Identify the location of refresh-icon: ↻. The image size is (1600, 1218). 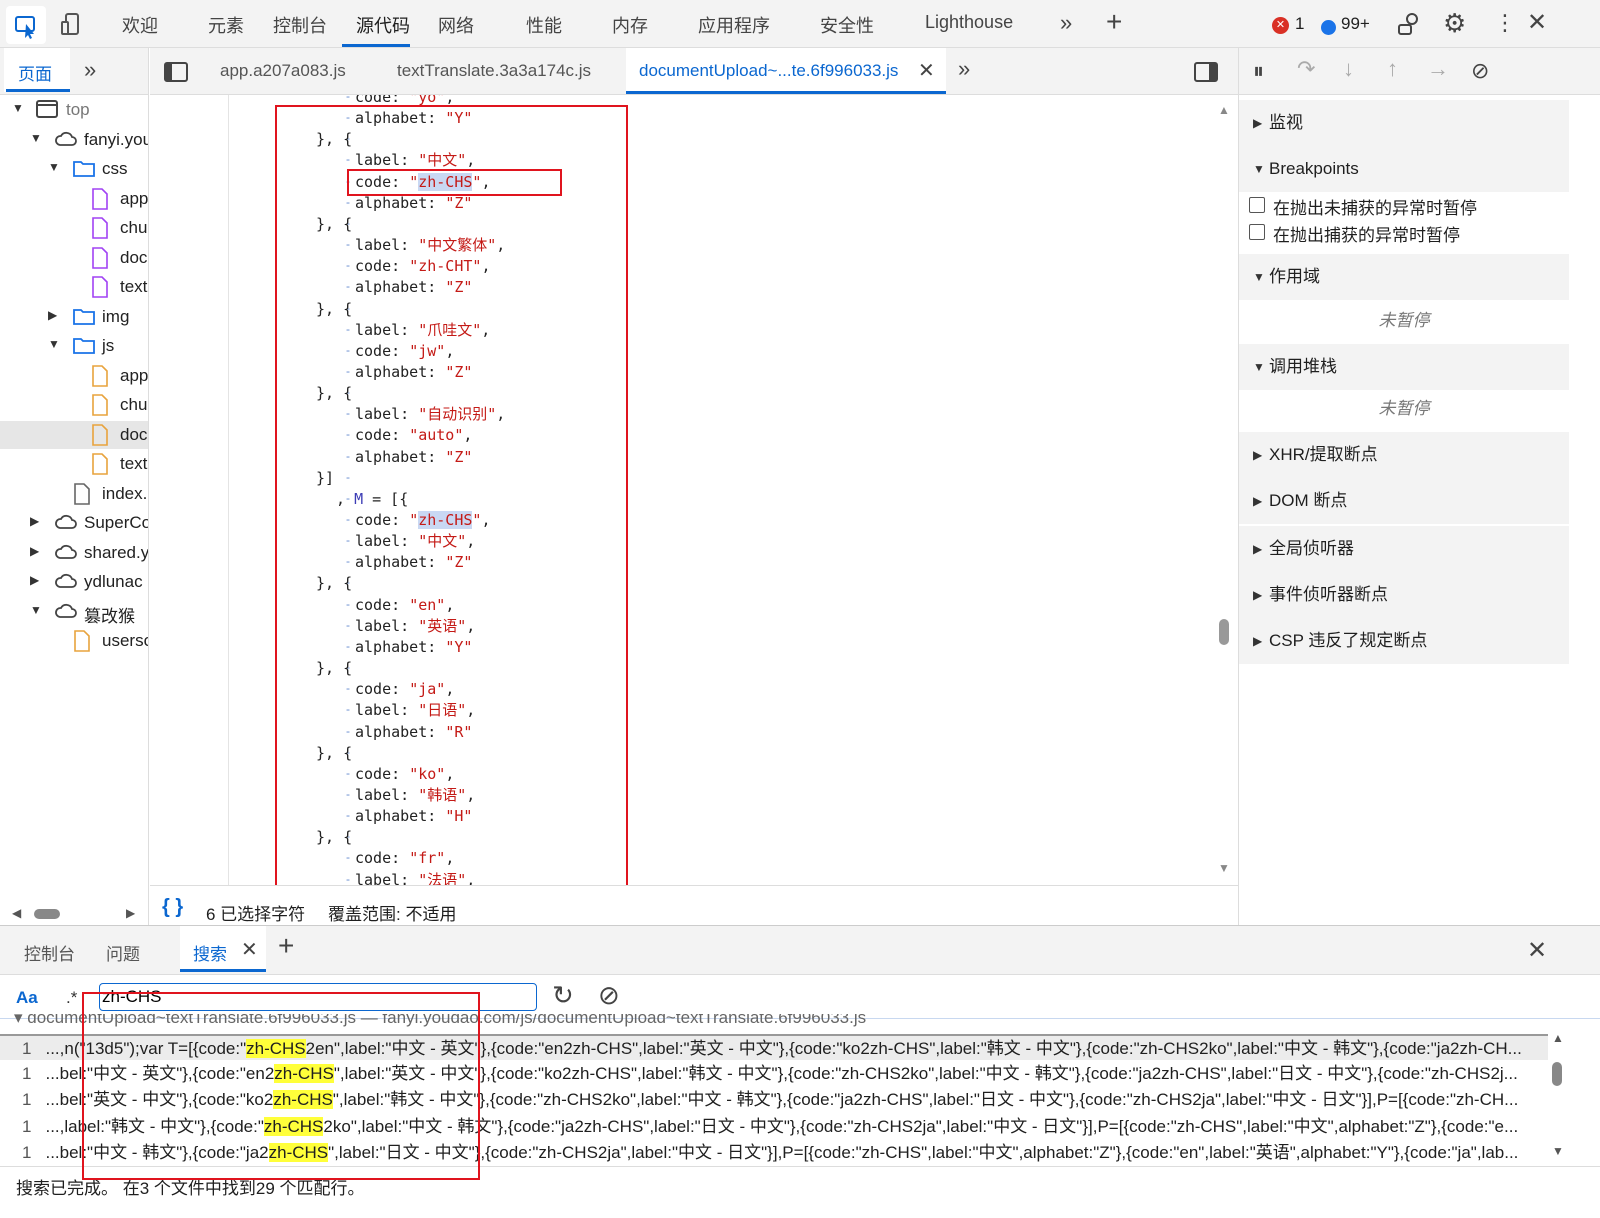
(563, 995).